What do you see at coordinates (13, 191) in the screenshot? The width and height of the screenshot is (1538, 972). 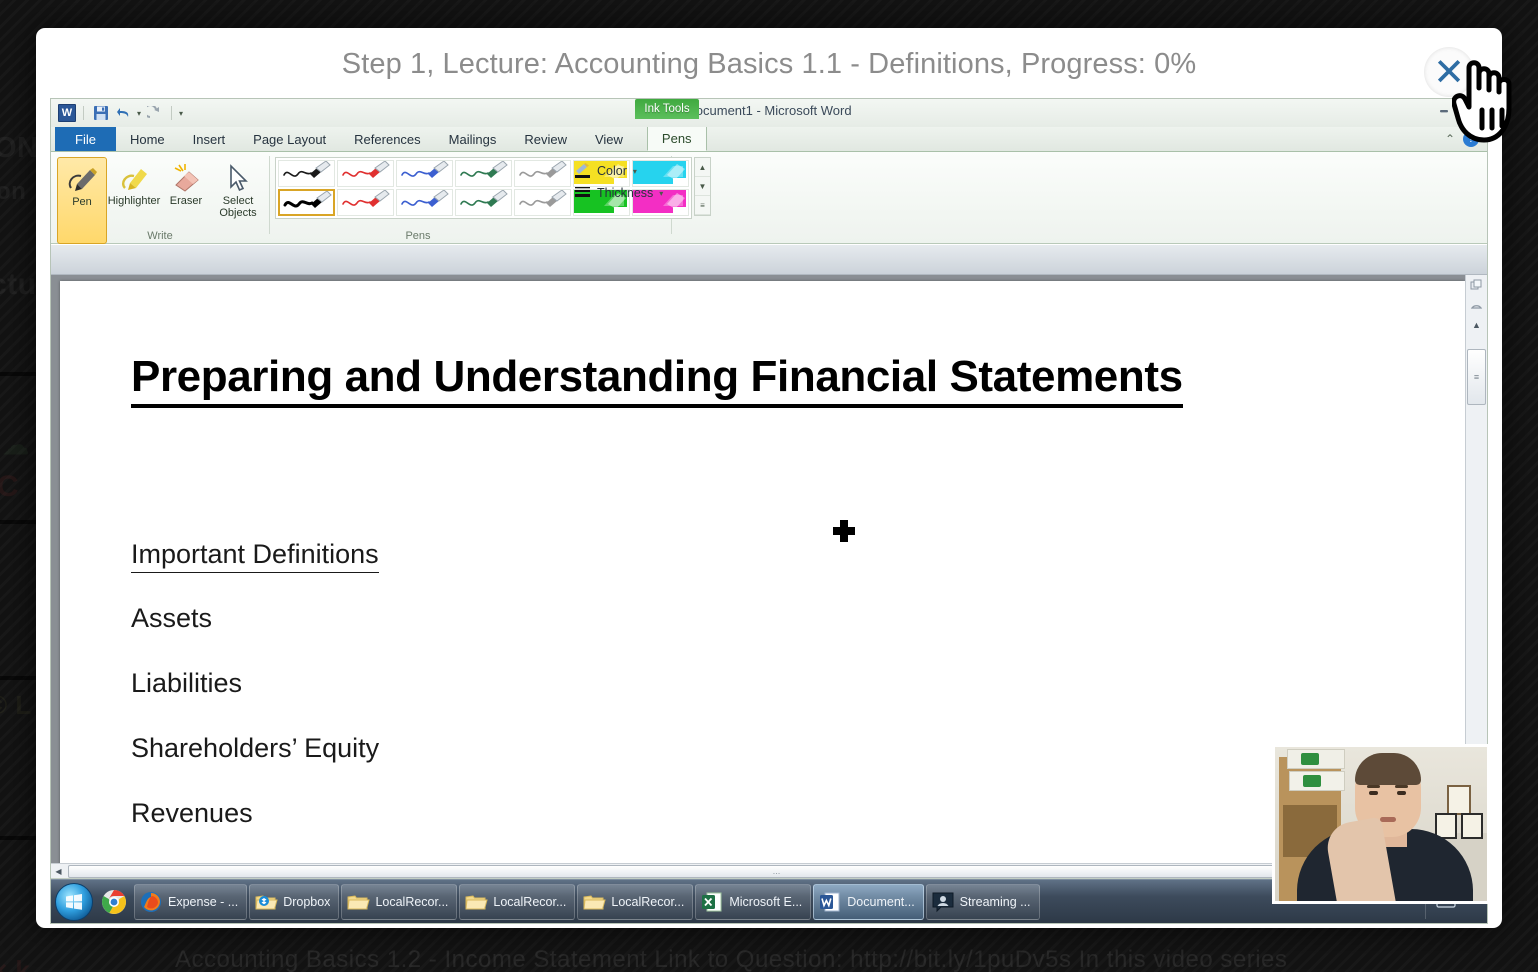 I see `backdrop-text-fragment: on` at bounding box center [13, 191].